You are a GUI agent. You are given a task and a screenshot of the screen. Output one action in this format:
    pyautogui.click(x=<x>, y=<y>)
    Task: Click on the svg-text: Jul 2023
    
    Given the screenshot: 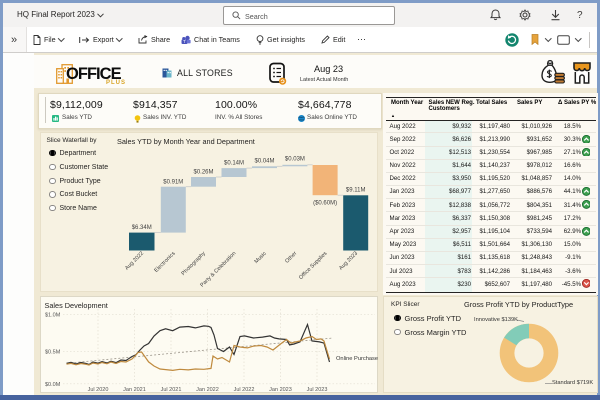 What is the action you would take?
    pyautogui.click(x=317, y=390)
    